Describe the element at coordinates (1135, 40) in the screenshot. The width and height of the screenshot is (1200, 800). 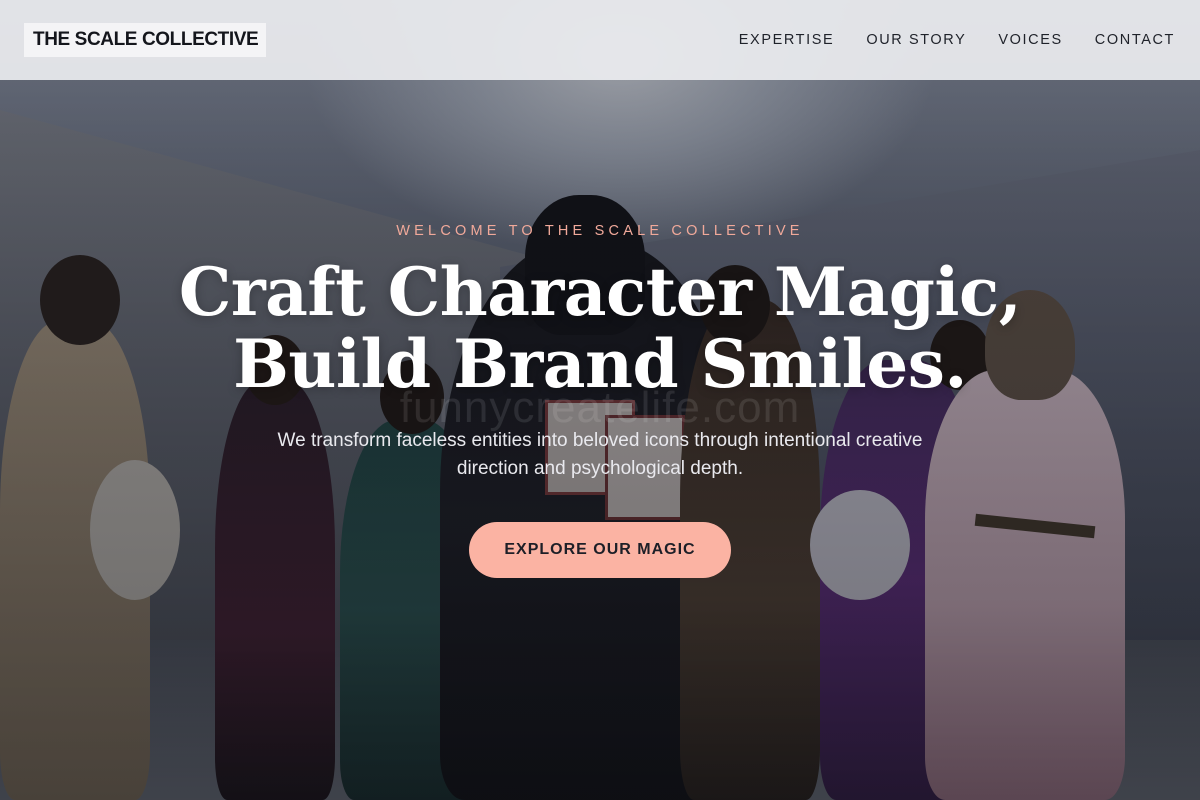
I see `nav-link-contact: CONTACT` at that location.